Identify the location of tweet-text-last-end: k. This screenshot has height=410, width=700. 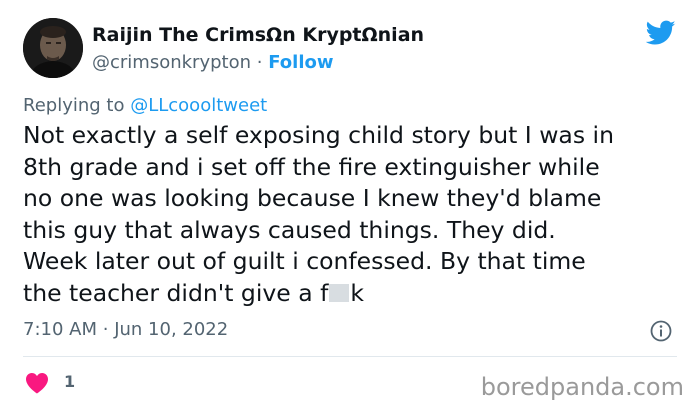
(357, 292).